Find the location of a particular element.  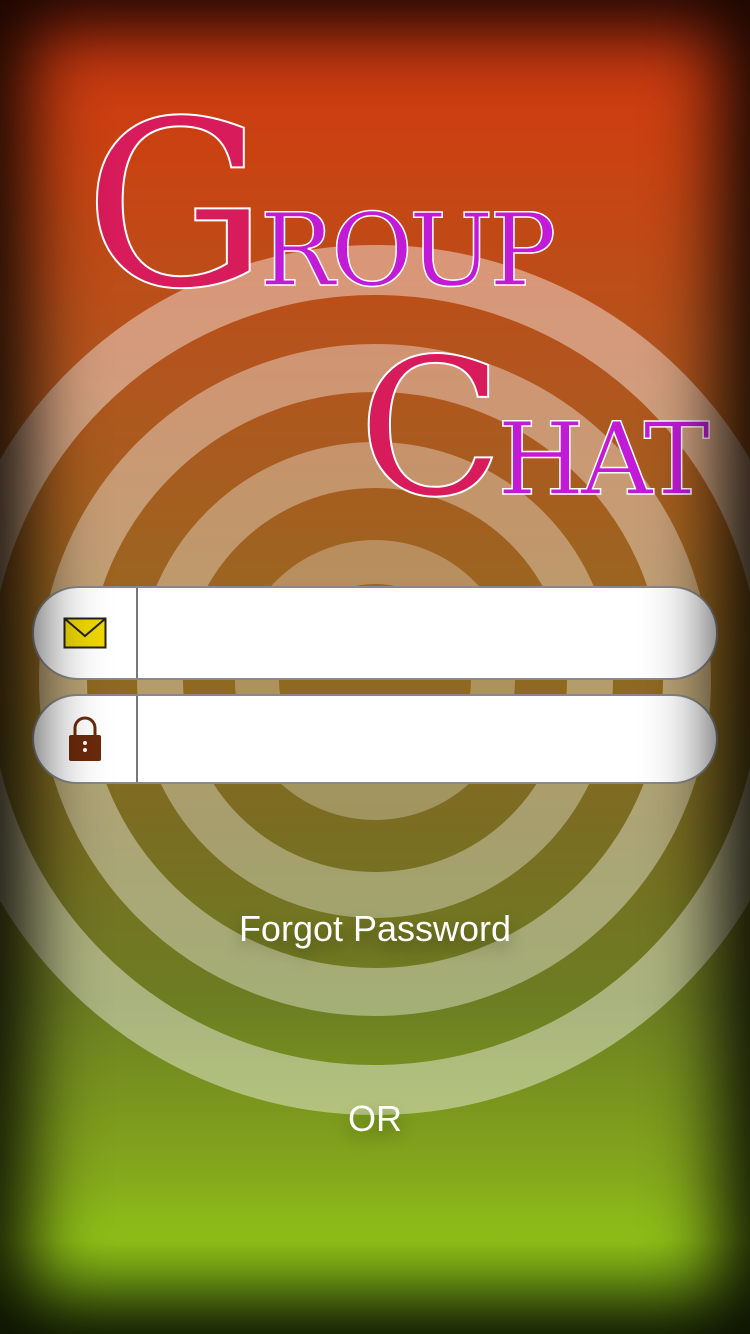

password-field-row is located at coordinates (375, 739).